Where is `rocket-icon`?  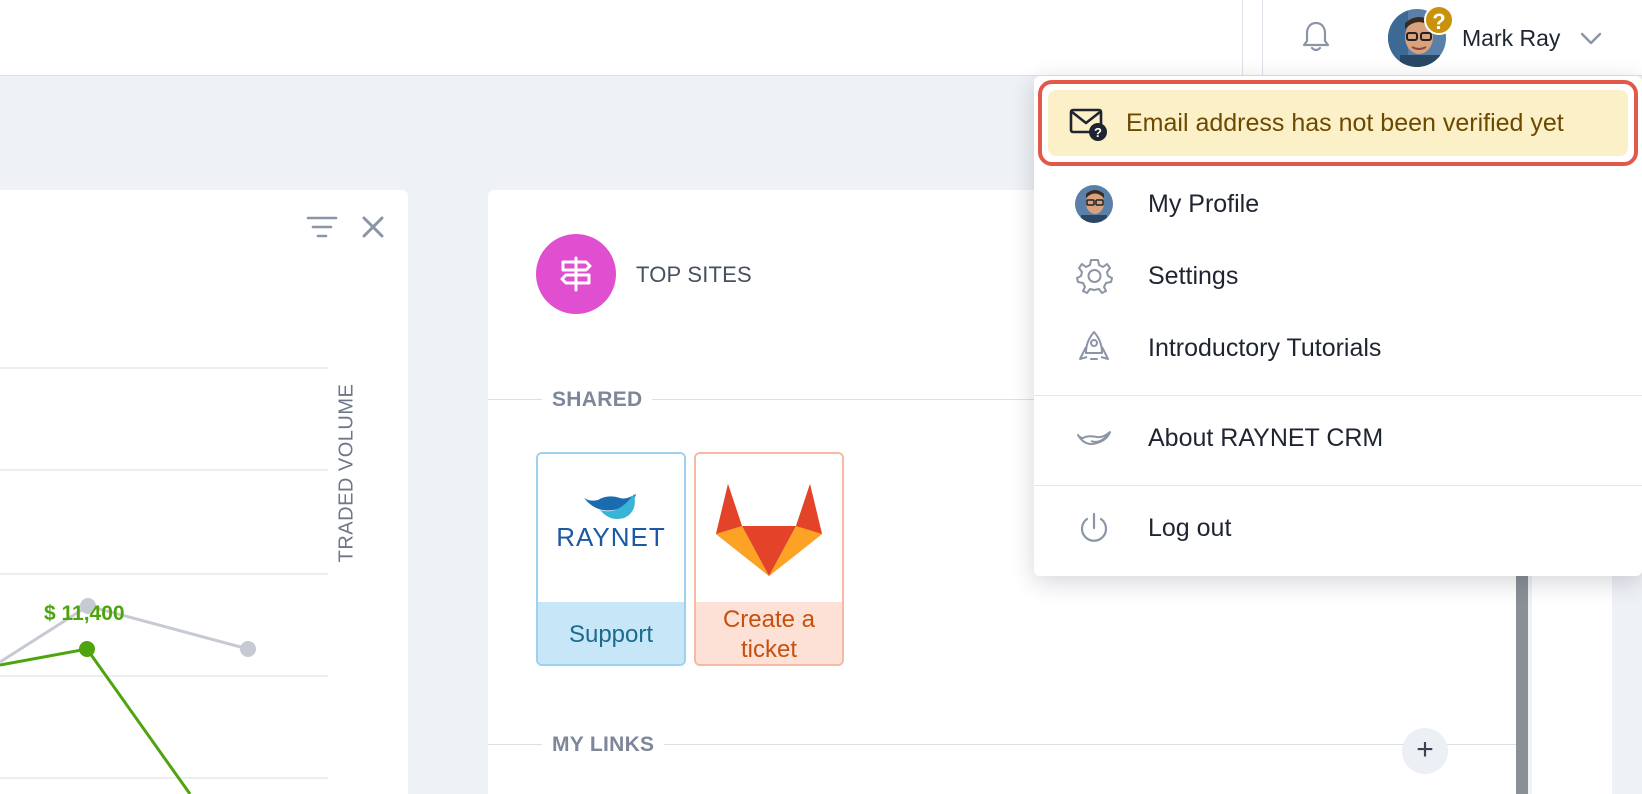 rocket-icon is located at coordinates (1094, 348).